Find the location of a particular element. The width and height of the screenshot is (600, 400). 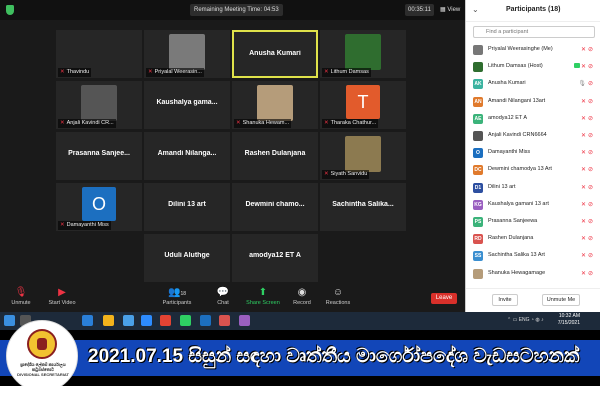

leave-button: Leave is located at coordinates (444, 298).